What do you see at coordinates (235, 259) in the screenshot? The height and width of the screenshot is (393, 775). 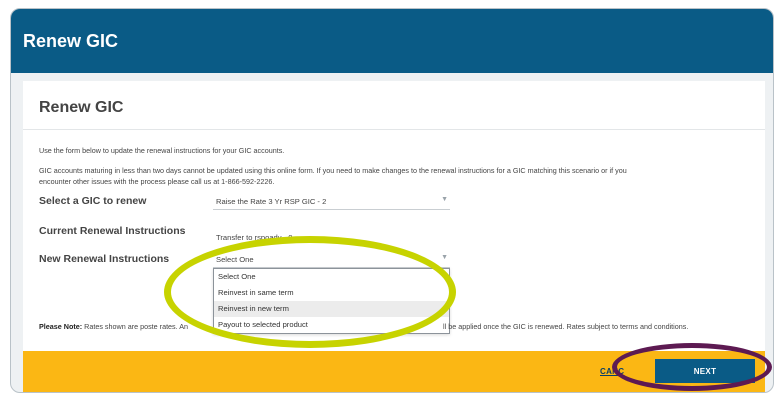 I see `new-renewal-value: Select One` at bounding box center [235, 259].